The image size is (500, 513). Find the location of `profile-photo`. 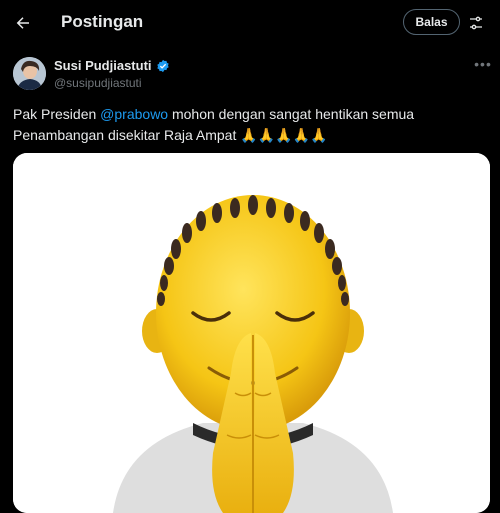

profile-photo is located at coordinates (29, 73).